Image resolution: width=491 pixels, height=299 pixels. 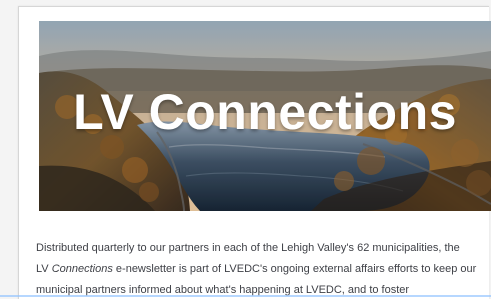 I want to click on bottom-divider, so click(x=245, y=296).